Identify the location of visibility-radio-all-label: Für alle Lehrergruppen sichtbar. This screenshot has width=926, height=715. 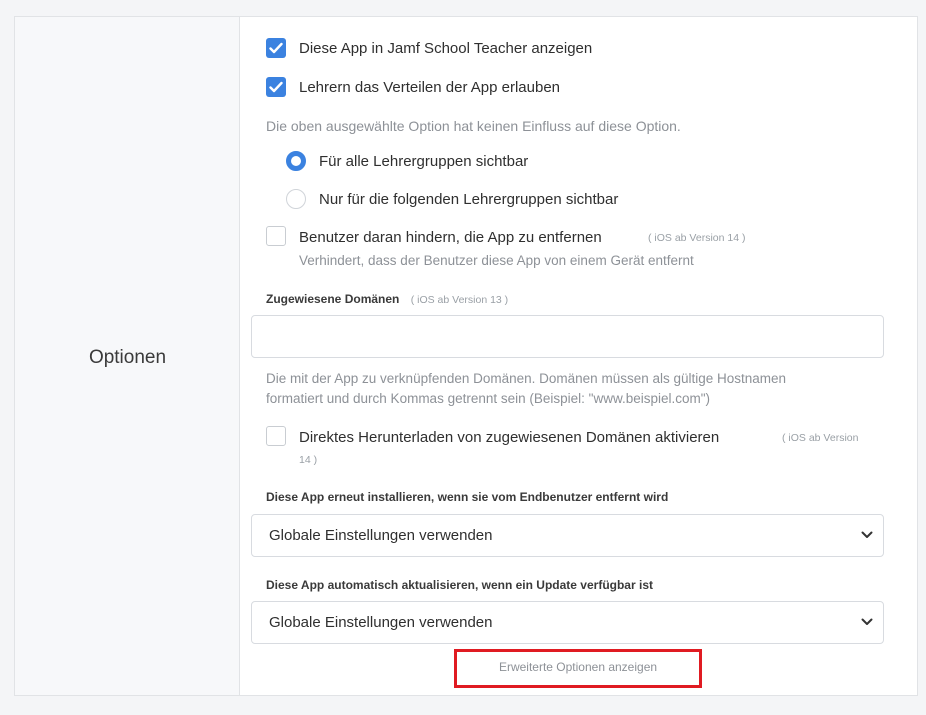
(424, 161).